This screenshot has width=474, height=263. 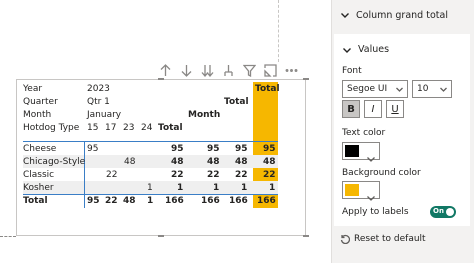 I want to click on drill-up-icon, so click(x=165, y=70).